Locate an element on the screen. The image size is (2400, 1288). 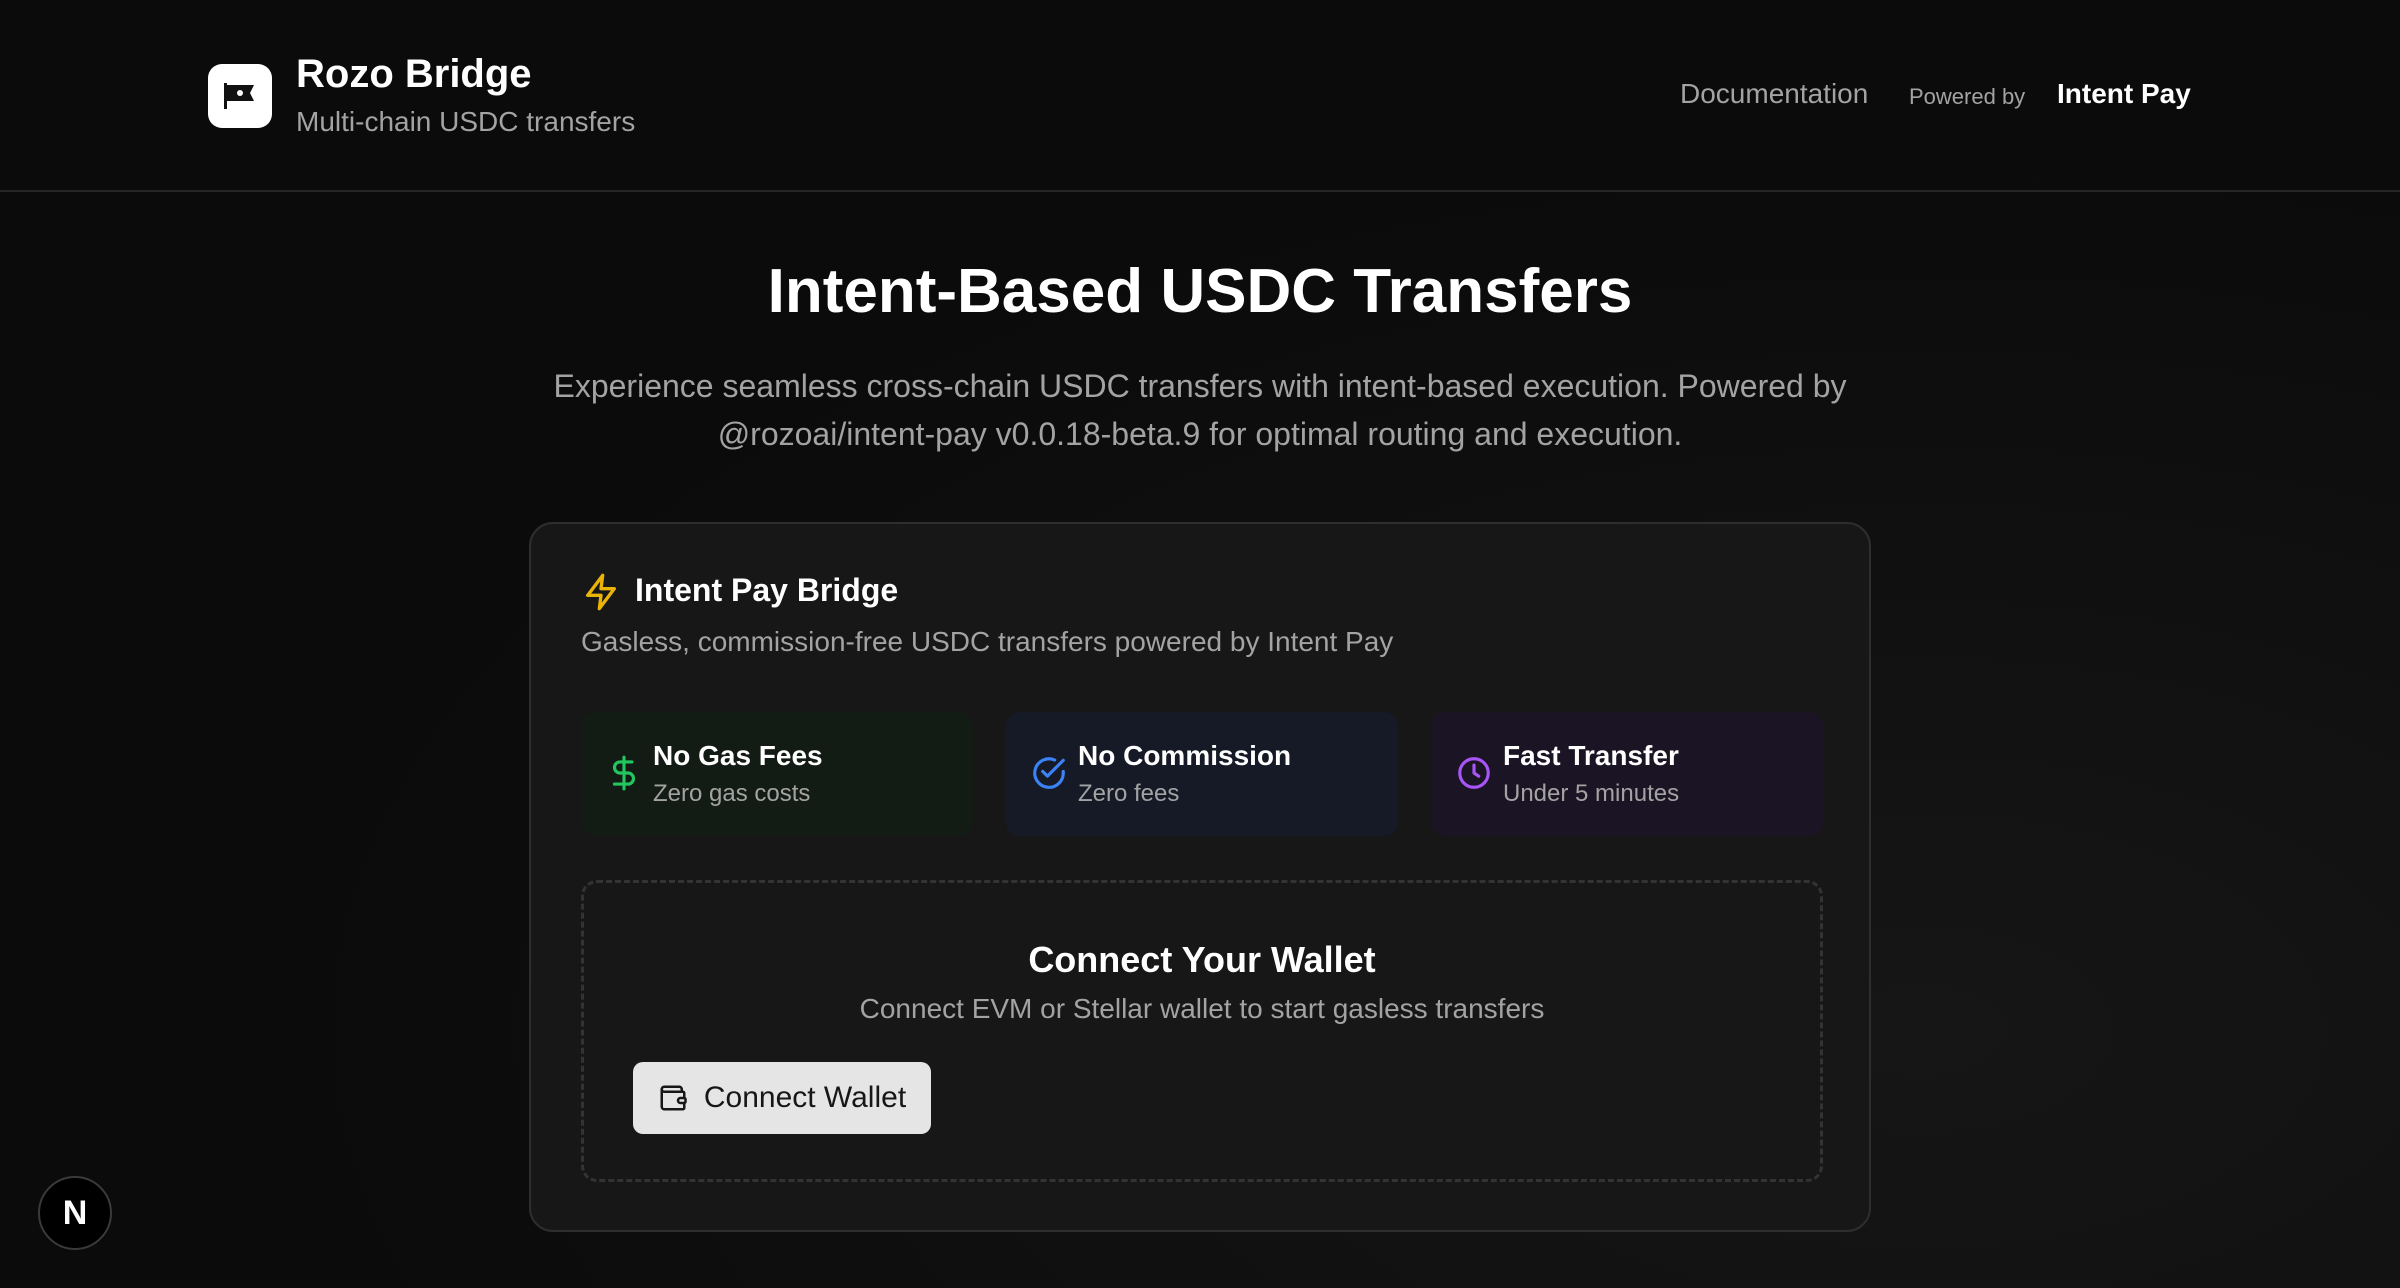
clock-icon is located at coordinates (1474, 773).